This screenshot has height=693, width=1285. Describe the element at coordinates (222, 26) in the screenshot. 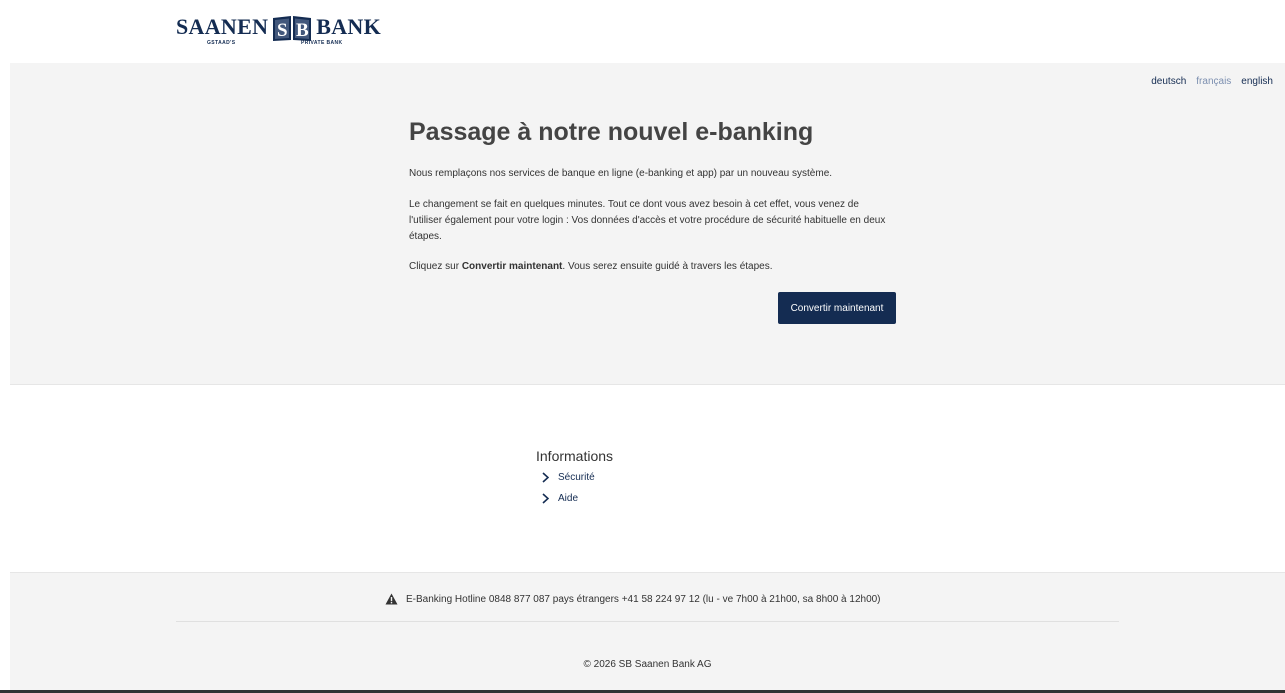

I see `logo-text-left: SAANEN` at that location.